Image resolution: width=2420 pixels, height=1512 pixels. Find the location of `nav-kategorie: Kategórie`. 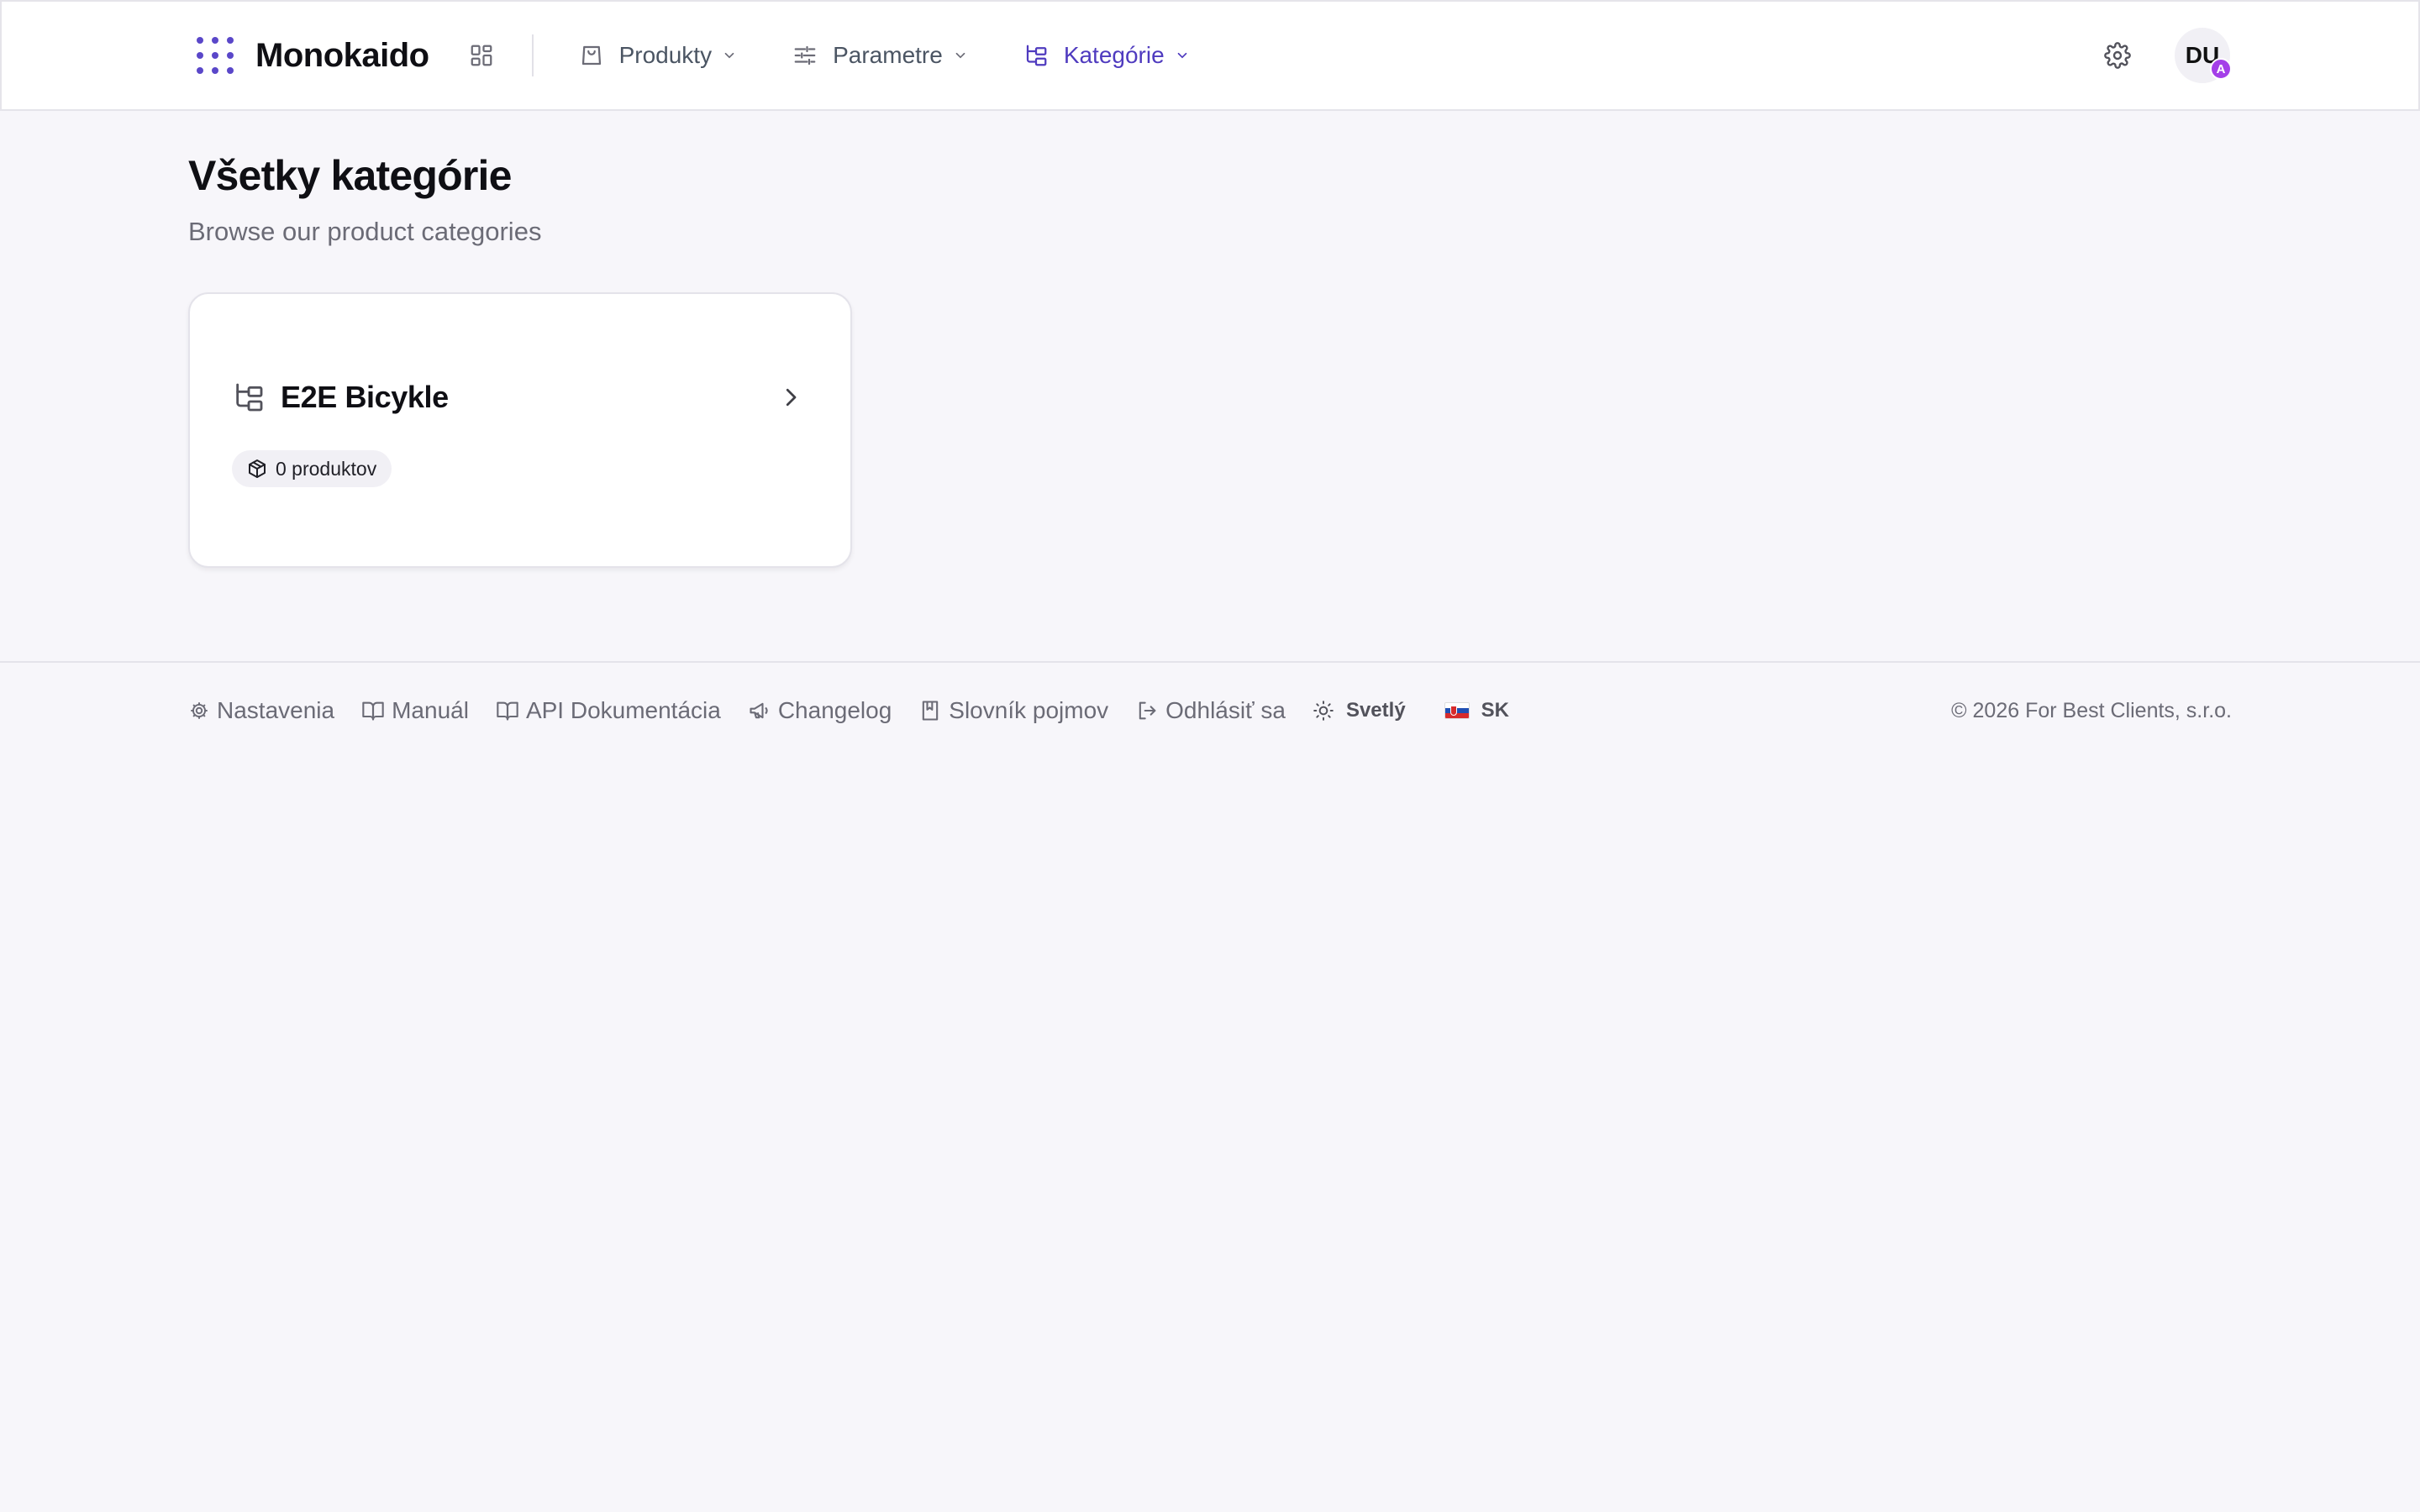

nav-kategorie: Kategórie is located at coordinates (1106, 55).